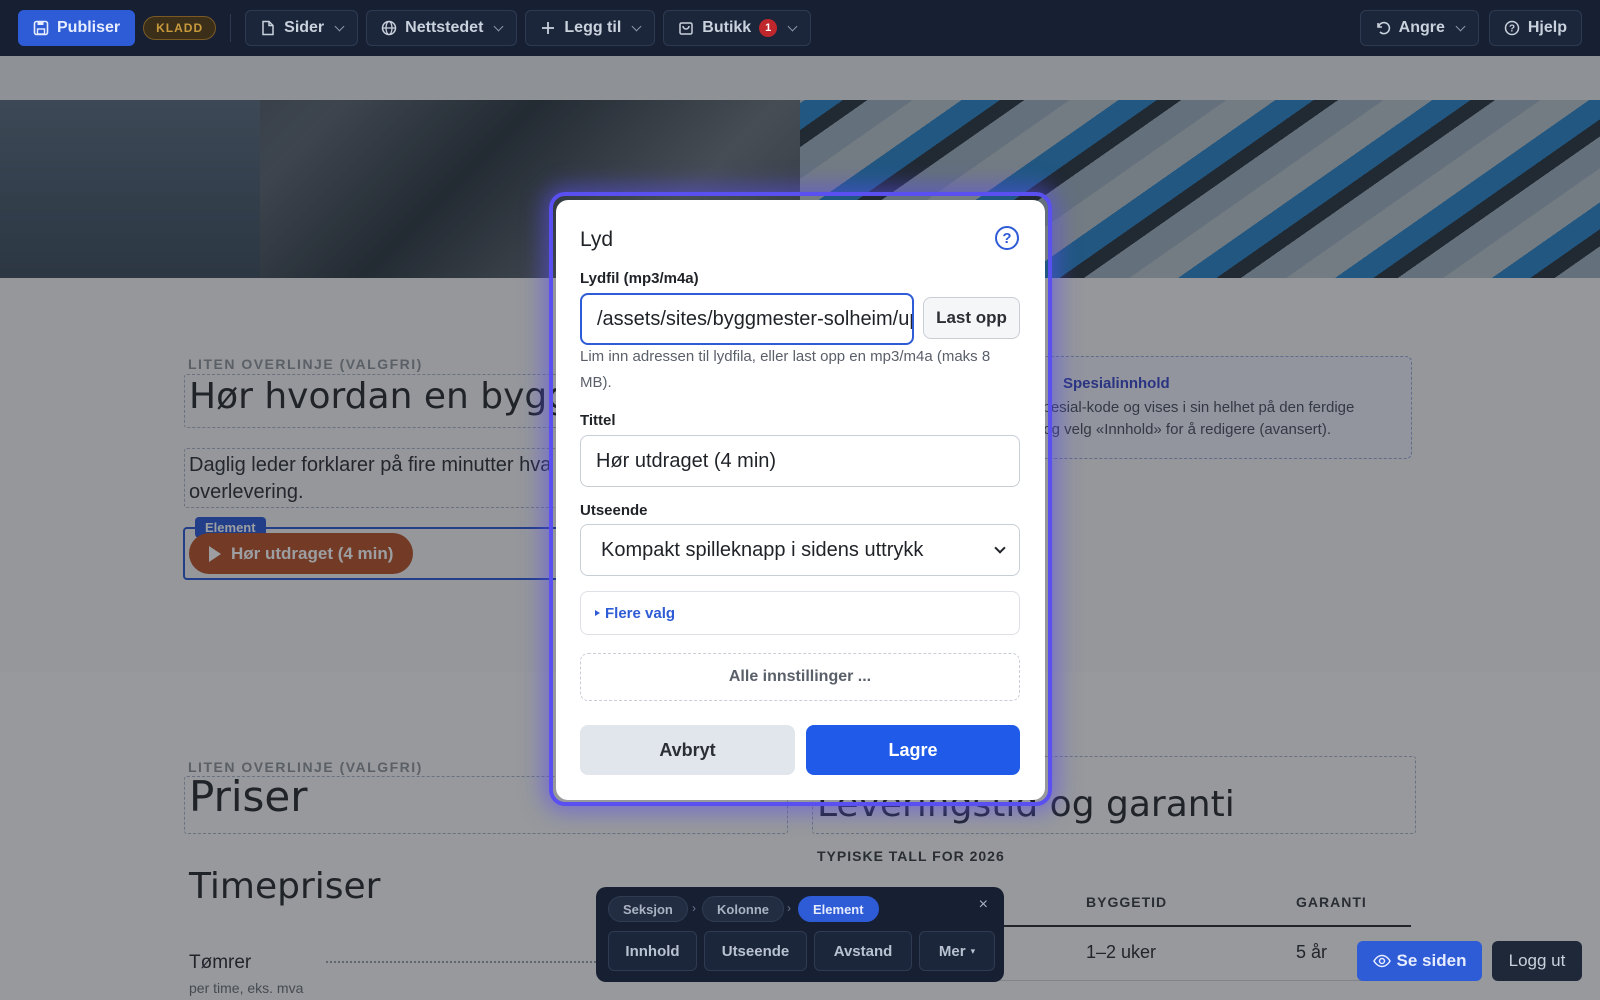 The width and height of the screenshot is (1600, 1000). I want to click on undo-menu-button: Angre, so click(1419, 28).